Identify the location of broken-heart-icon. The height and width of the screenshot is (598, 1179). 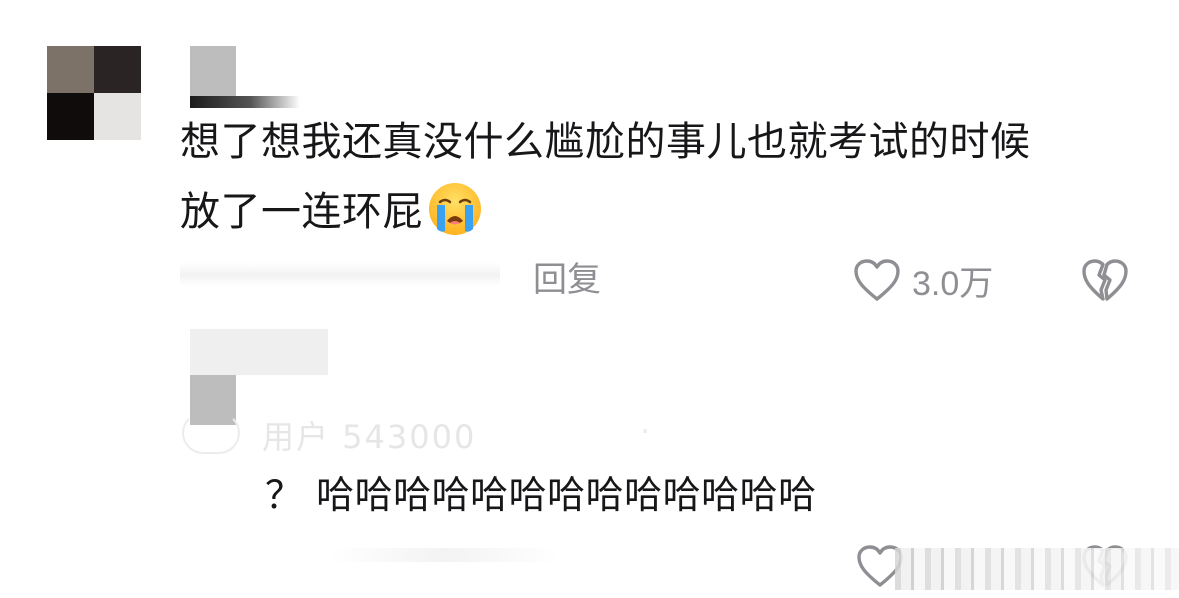
(1105, 280).